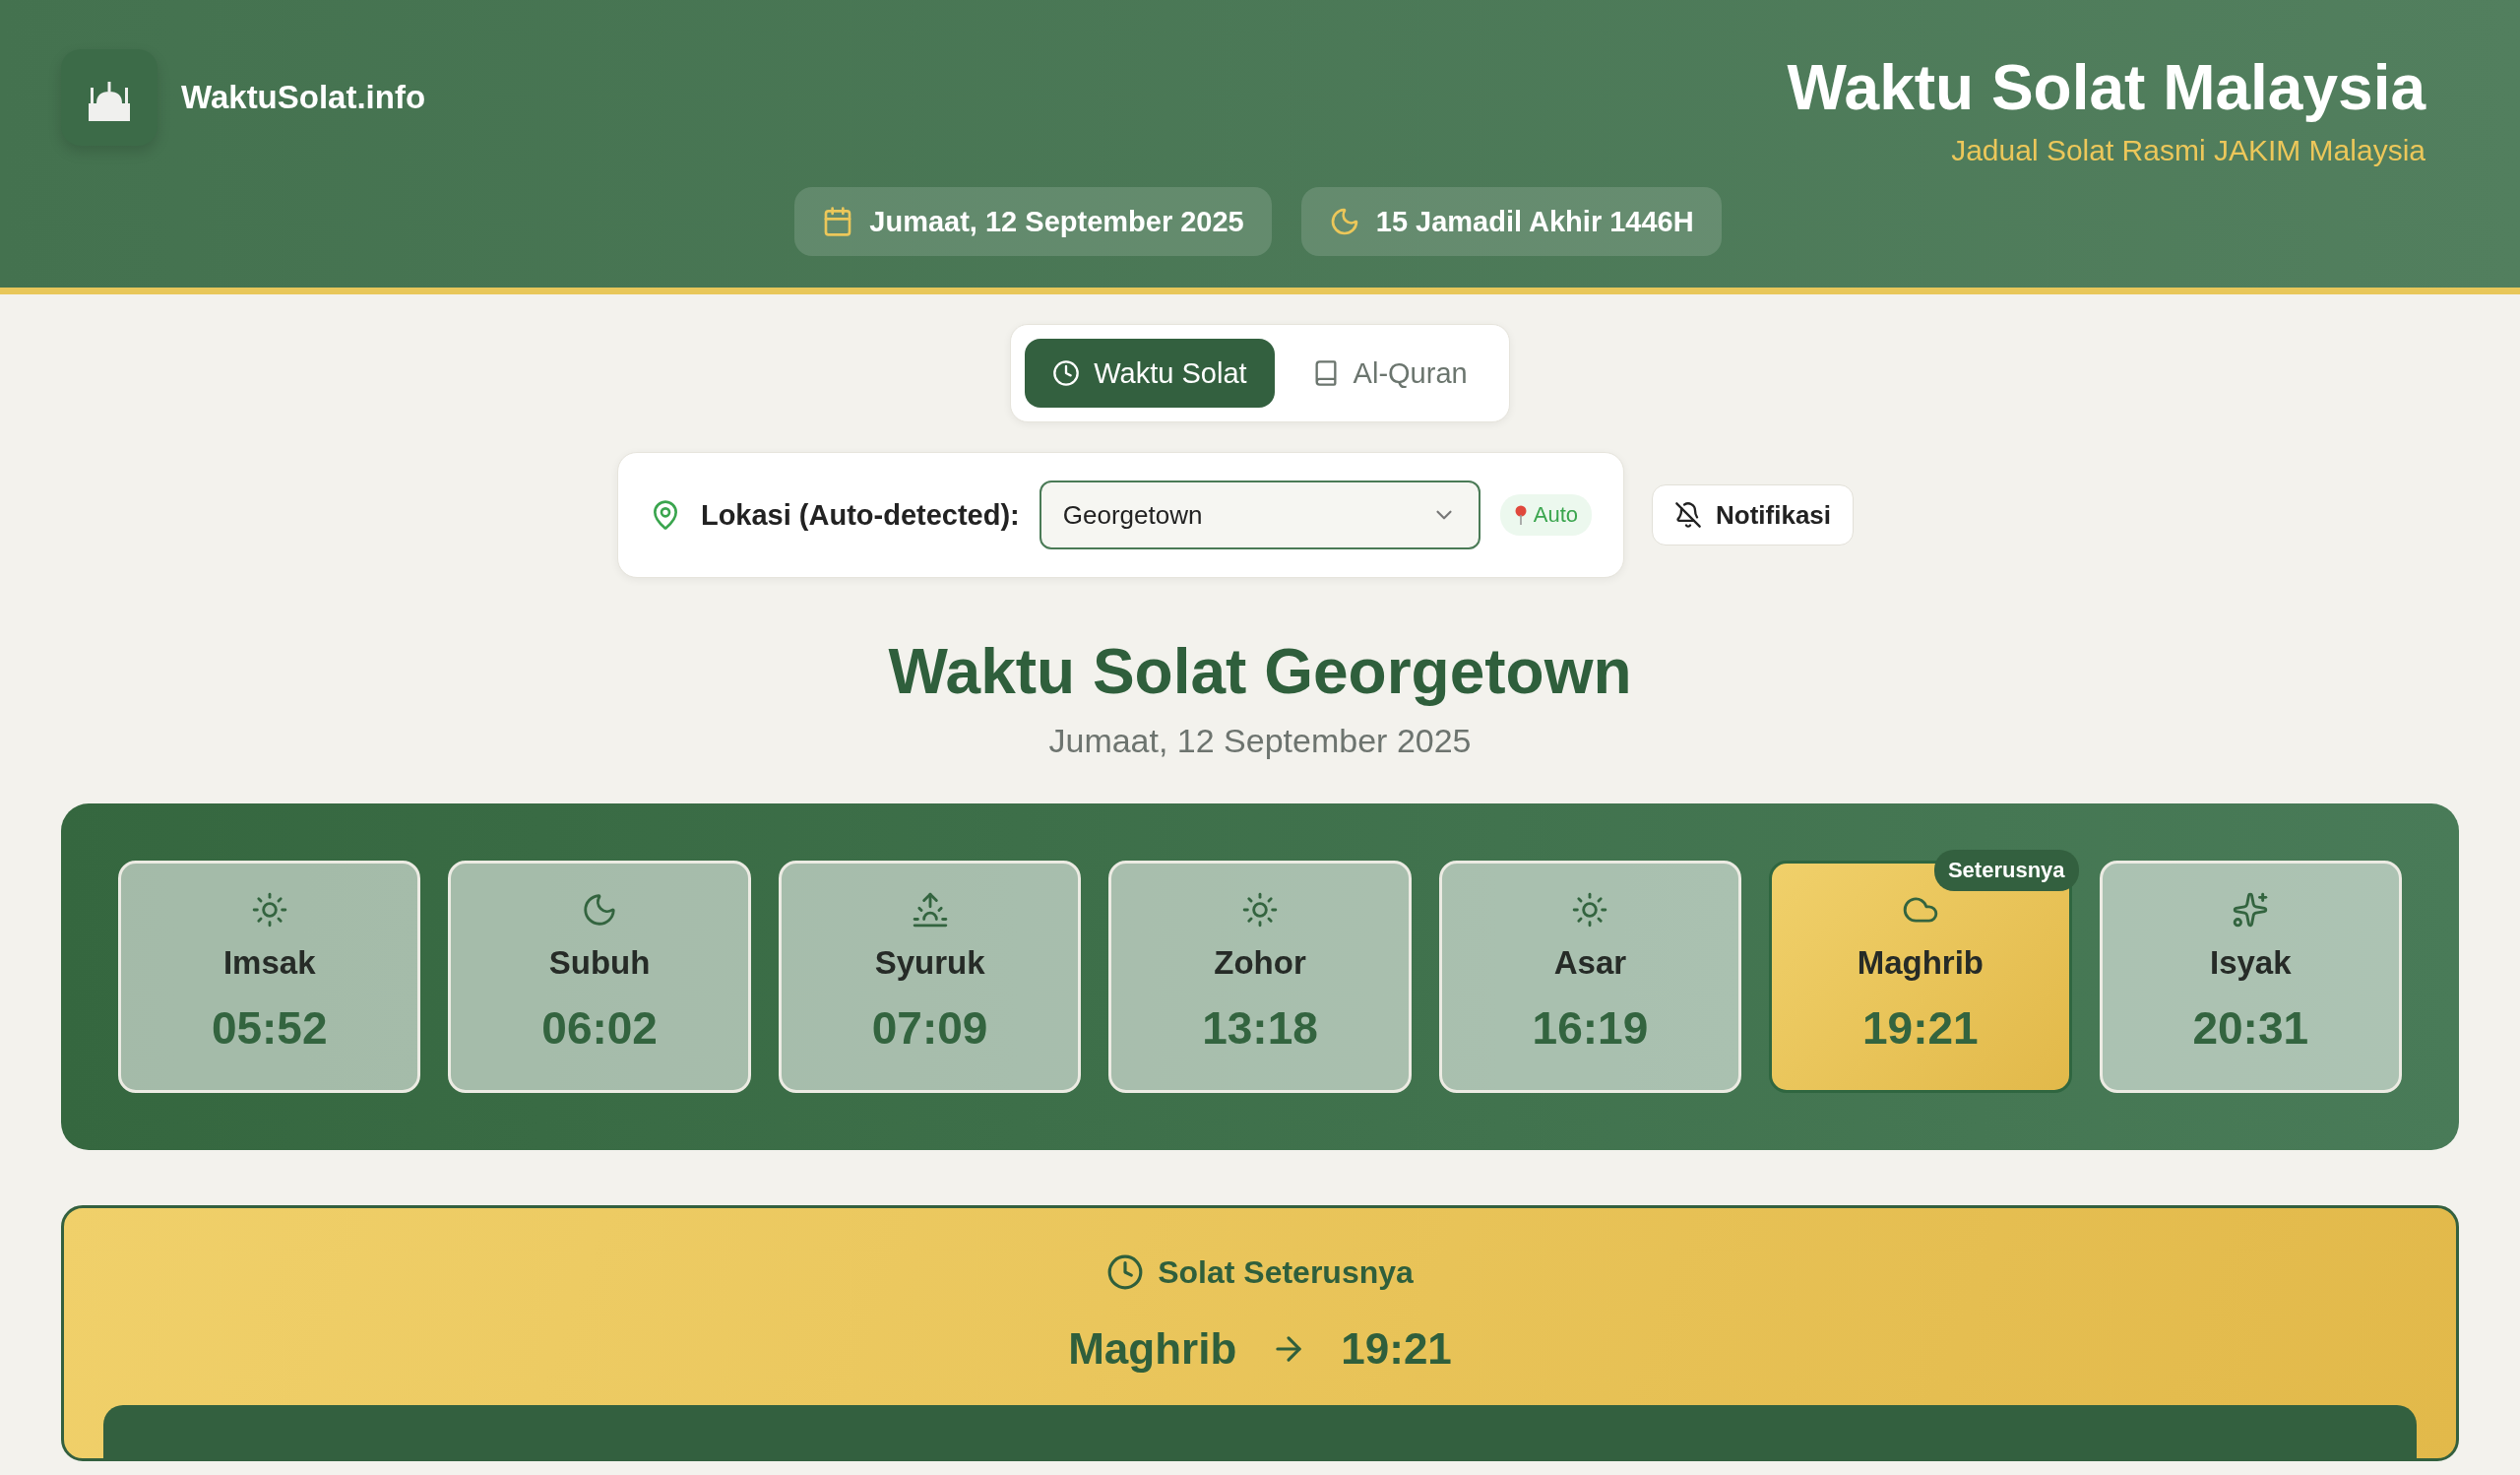  What do you see at coordinates (1590, 963) in the screenshot?
I see `prayer-name: Asar` at bounding box center [1590, 963].